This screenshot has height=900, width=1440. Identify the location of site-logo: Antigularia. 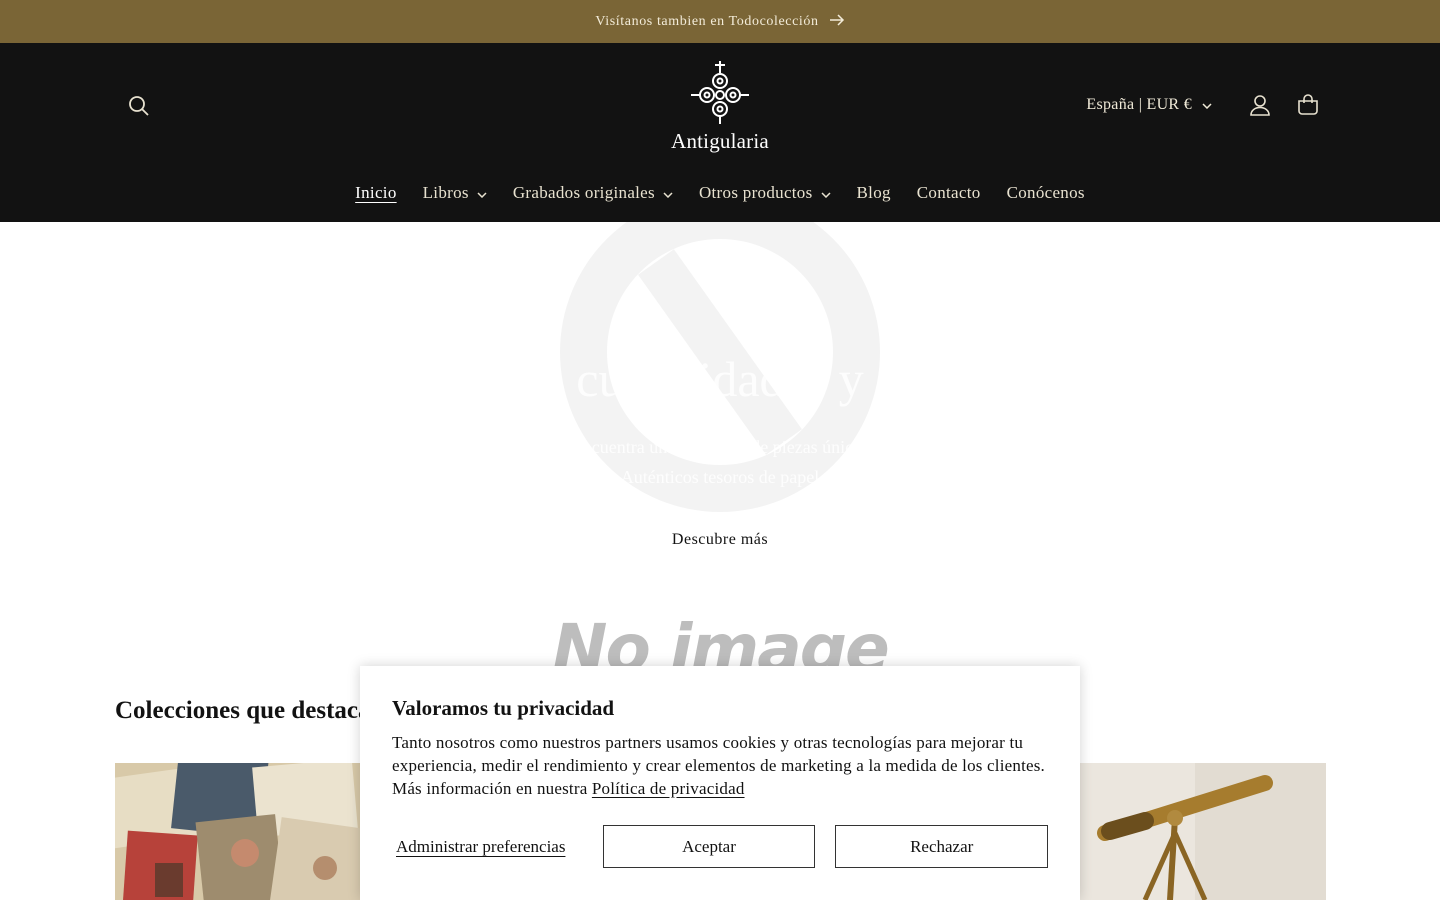
(720, 106).